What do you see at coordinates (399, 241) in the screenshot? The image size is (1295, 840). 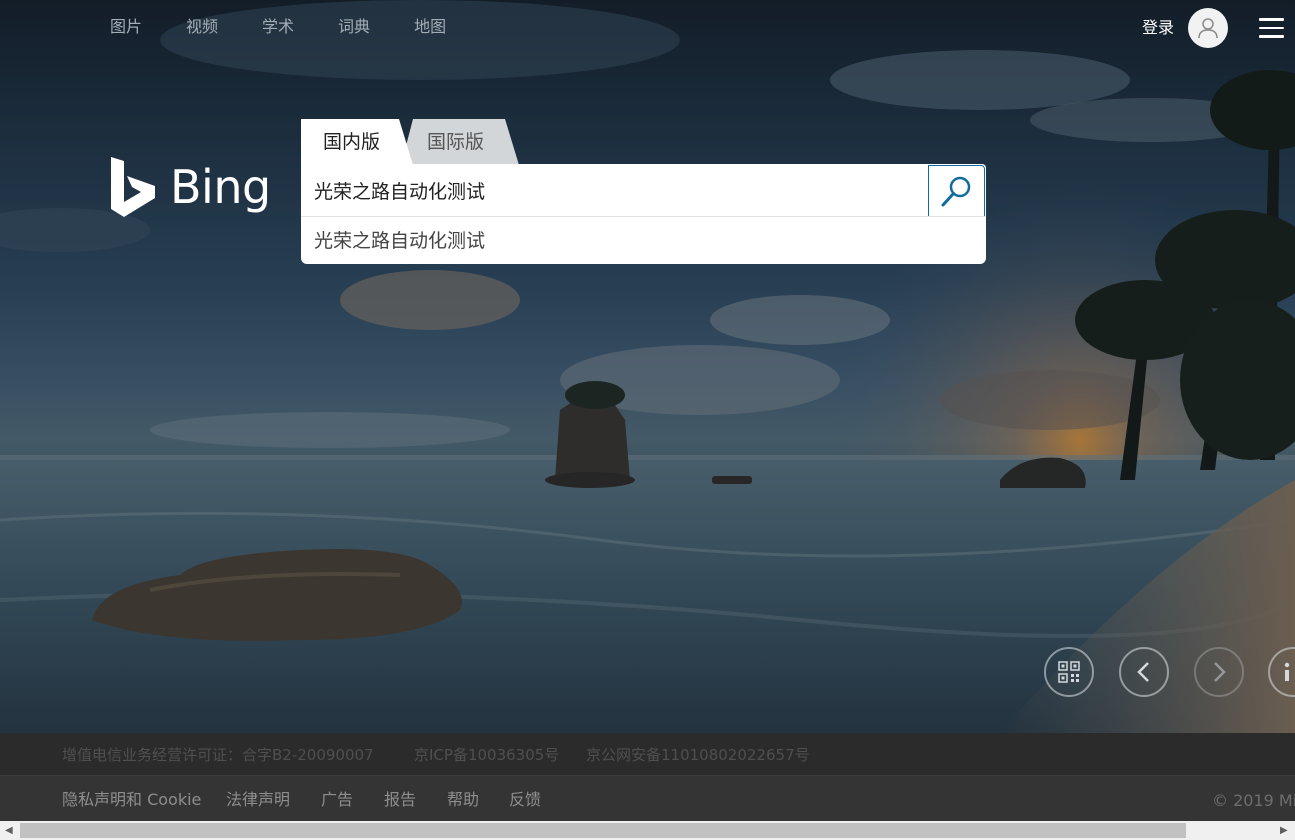 I see `suggestion-item: 光荣之路自动化测试` at bounding box center [399, 241].